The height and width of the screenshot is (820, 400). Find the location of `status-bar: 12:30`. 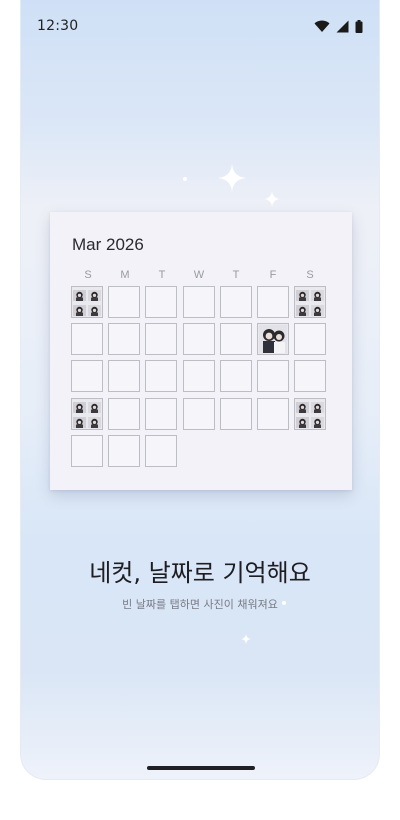

status-bar: 12:30 is located at coordinates (200, 26).